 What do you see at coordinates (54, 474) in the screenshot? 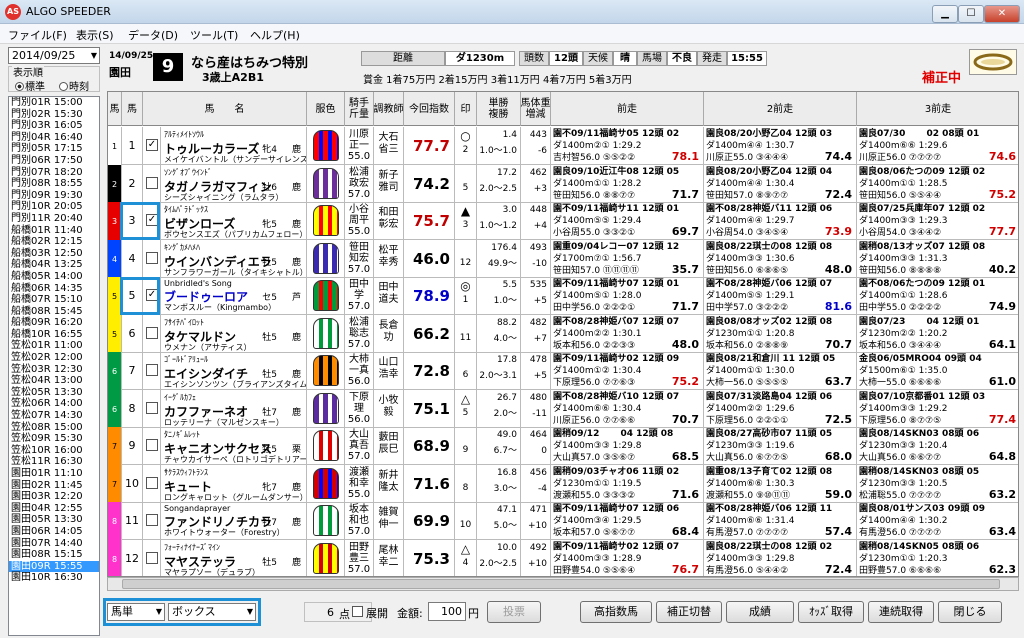
I see `race-list-item: 園田01R 11:10` at bounding box center [54, 474].